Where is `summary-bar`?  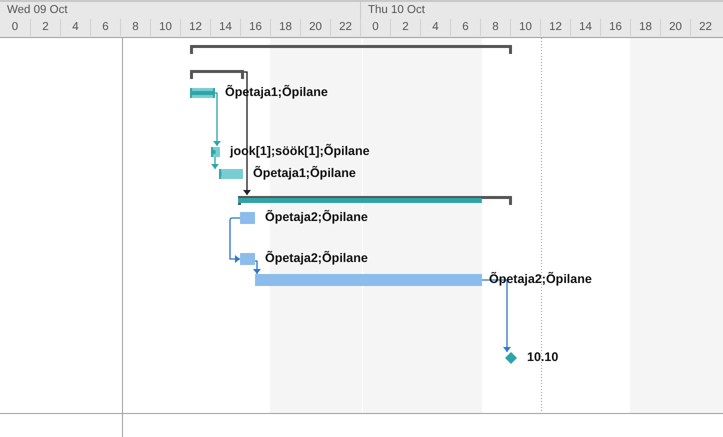
summary-bar is located at coordinates (217, 74).